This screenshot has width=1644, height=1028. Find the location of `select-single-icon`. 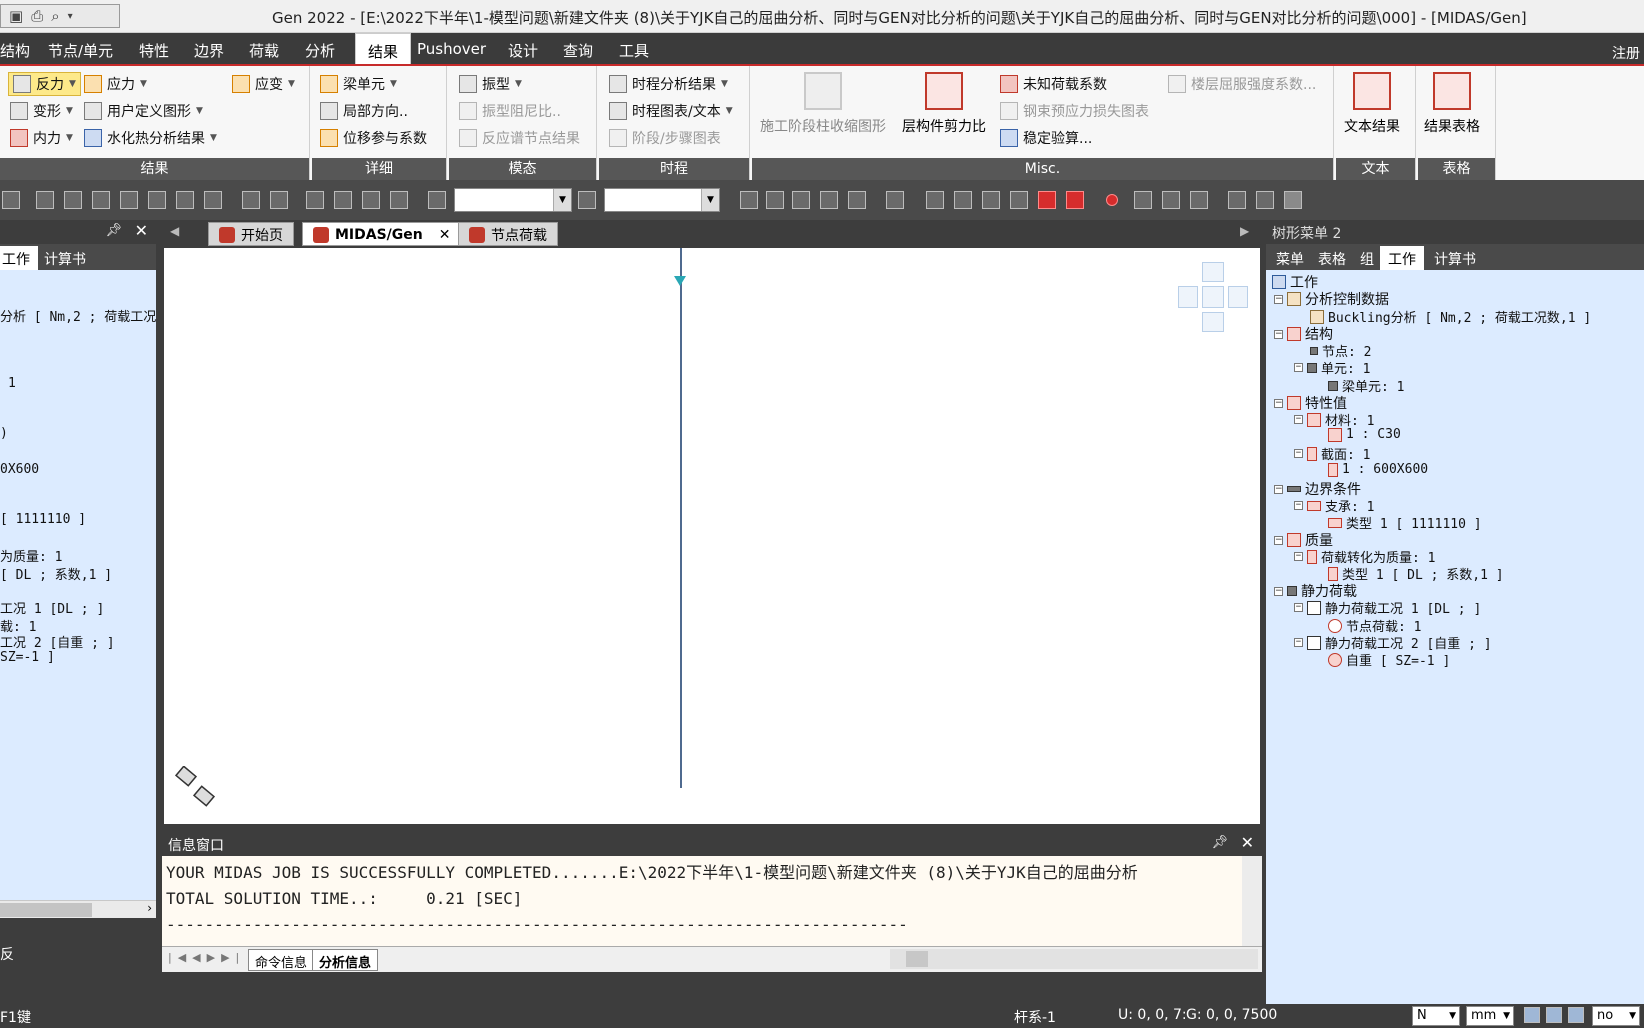

select-single-icon is located at coordinates (45, 200).